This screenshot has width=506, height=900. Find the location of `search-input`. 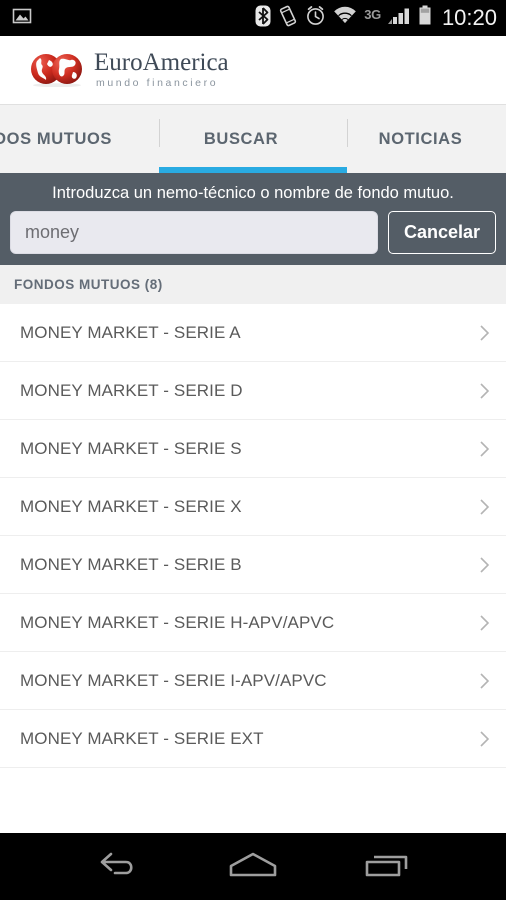

search-input is located at coordinates (194, 233).